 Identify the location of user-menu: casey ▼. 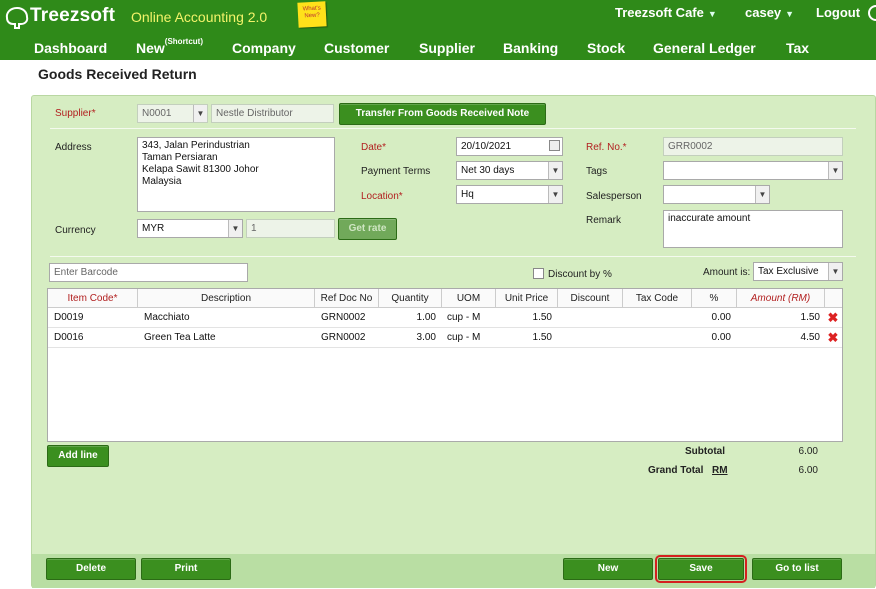
(769, 12).